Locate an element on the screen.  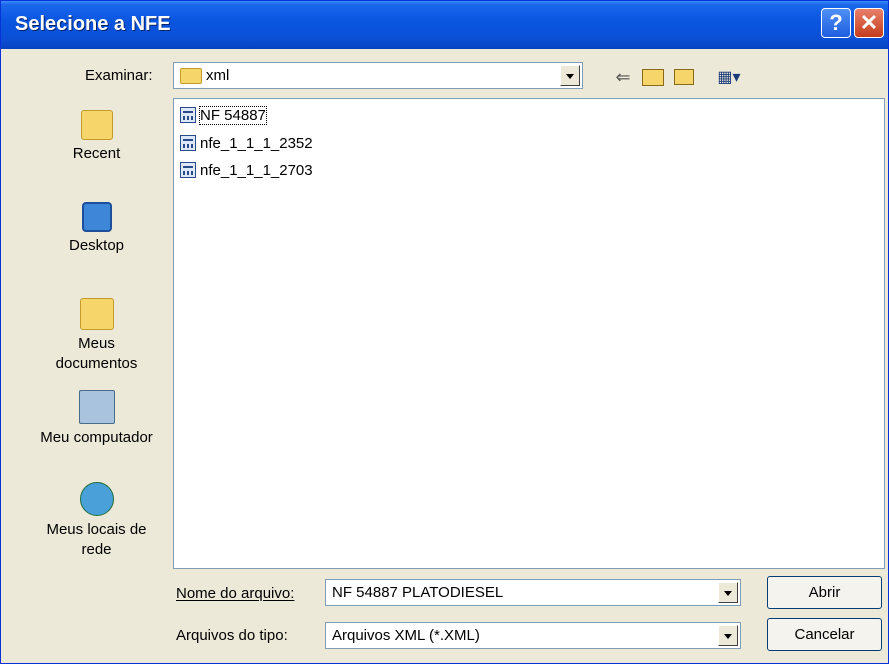
file-item: nfe_1_1_1_2352 is located at coordinates (246, 143).